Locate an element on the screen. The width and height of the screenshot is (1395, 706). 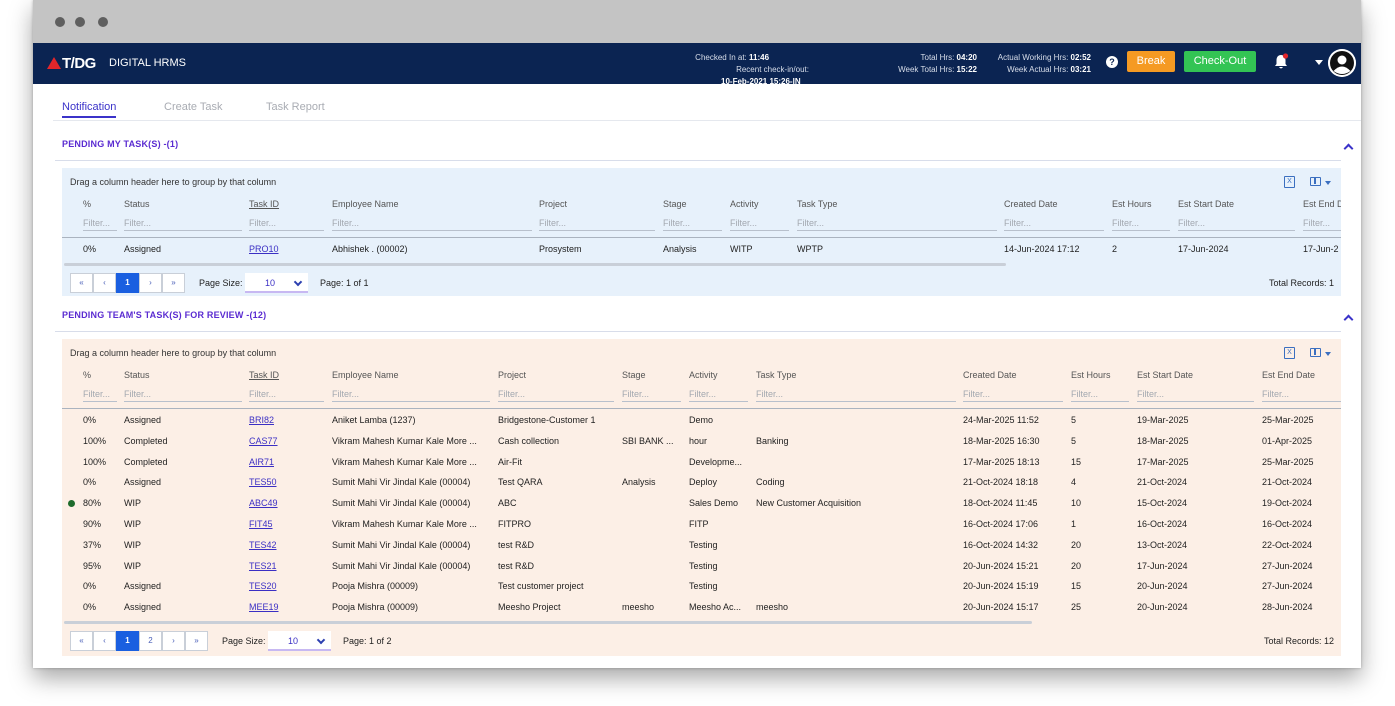
bell-icon is located at coordinates (1281, 62).